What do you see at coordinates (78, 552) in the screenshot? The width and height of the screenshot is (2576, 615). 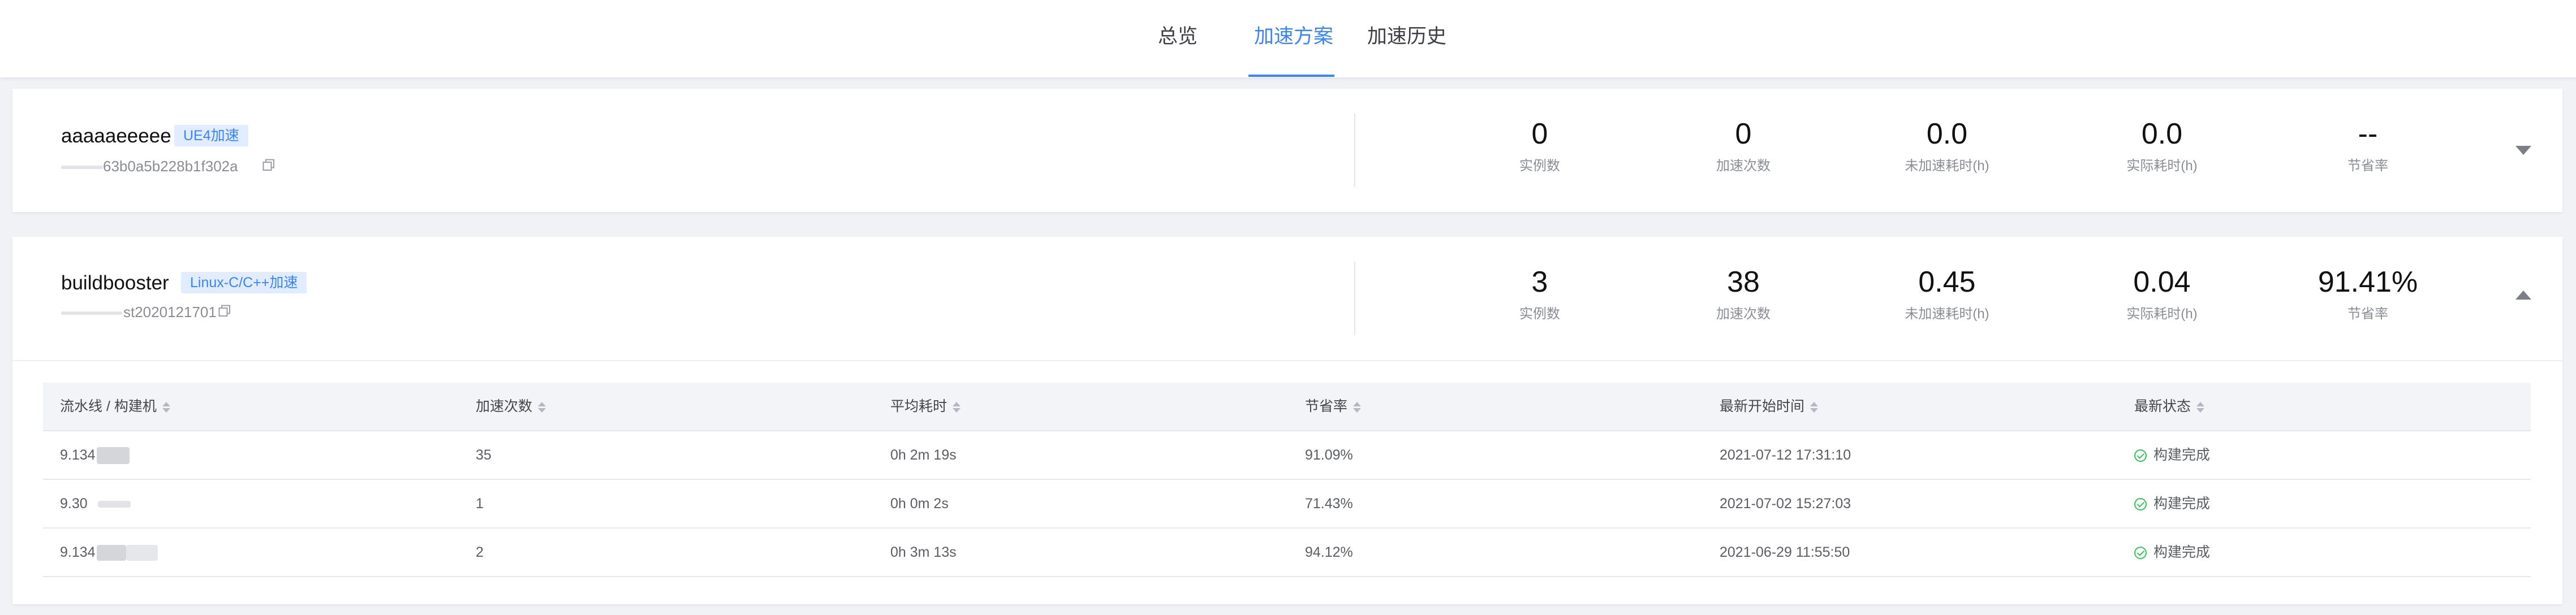 I see `machine-ip: 9.134` at bounding box center [78, 552].